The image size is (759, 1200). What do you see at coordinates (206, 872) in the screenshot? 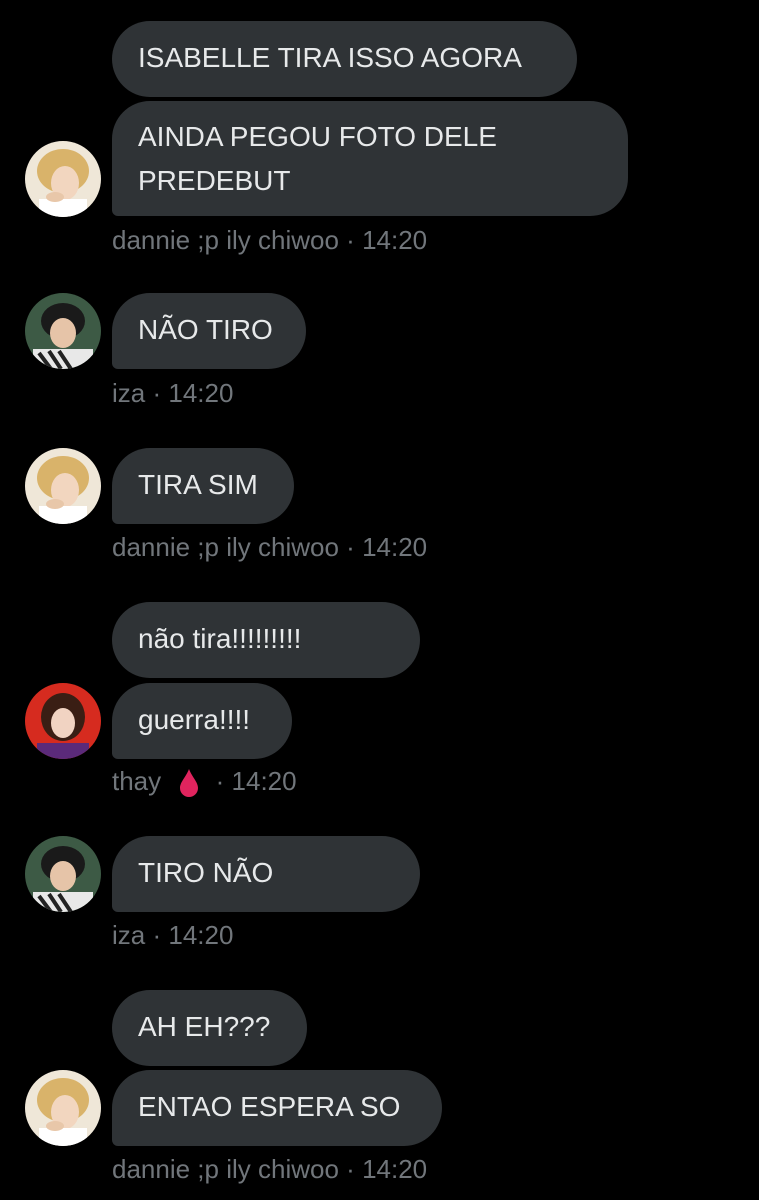
I see `message-text: TIRO NÃO` at bounding box center [206, 872].